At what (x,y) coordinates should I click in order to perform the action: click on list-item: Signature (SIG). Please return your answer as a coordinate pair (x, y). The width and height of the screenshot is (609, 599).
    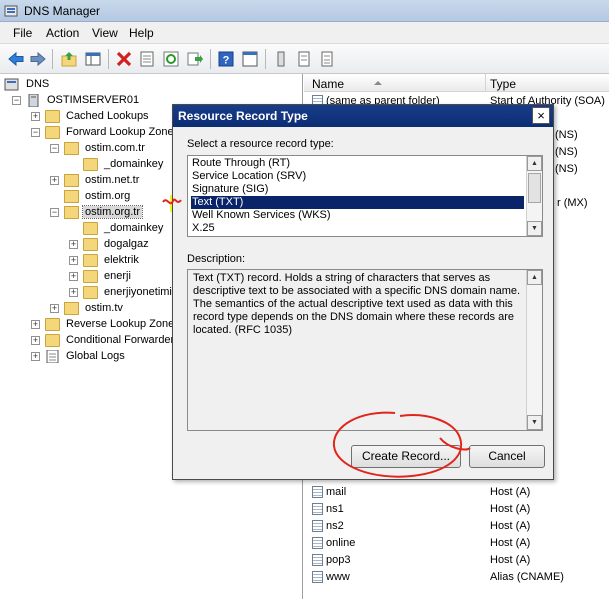
    Looking at the image, I should click on (357, 189).